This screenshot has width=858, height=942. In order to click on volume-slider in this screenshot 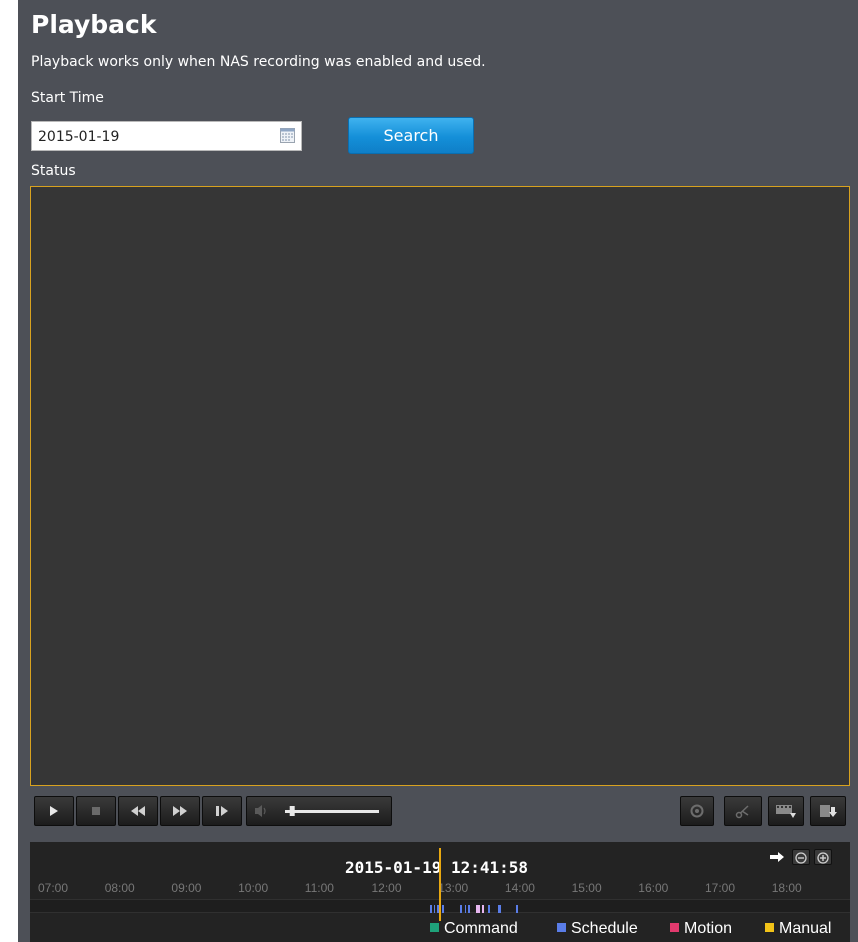, I will do `click(317, 811)`.